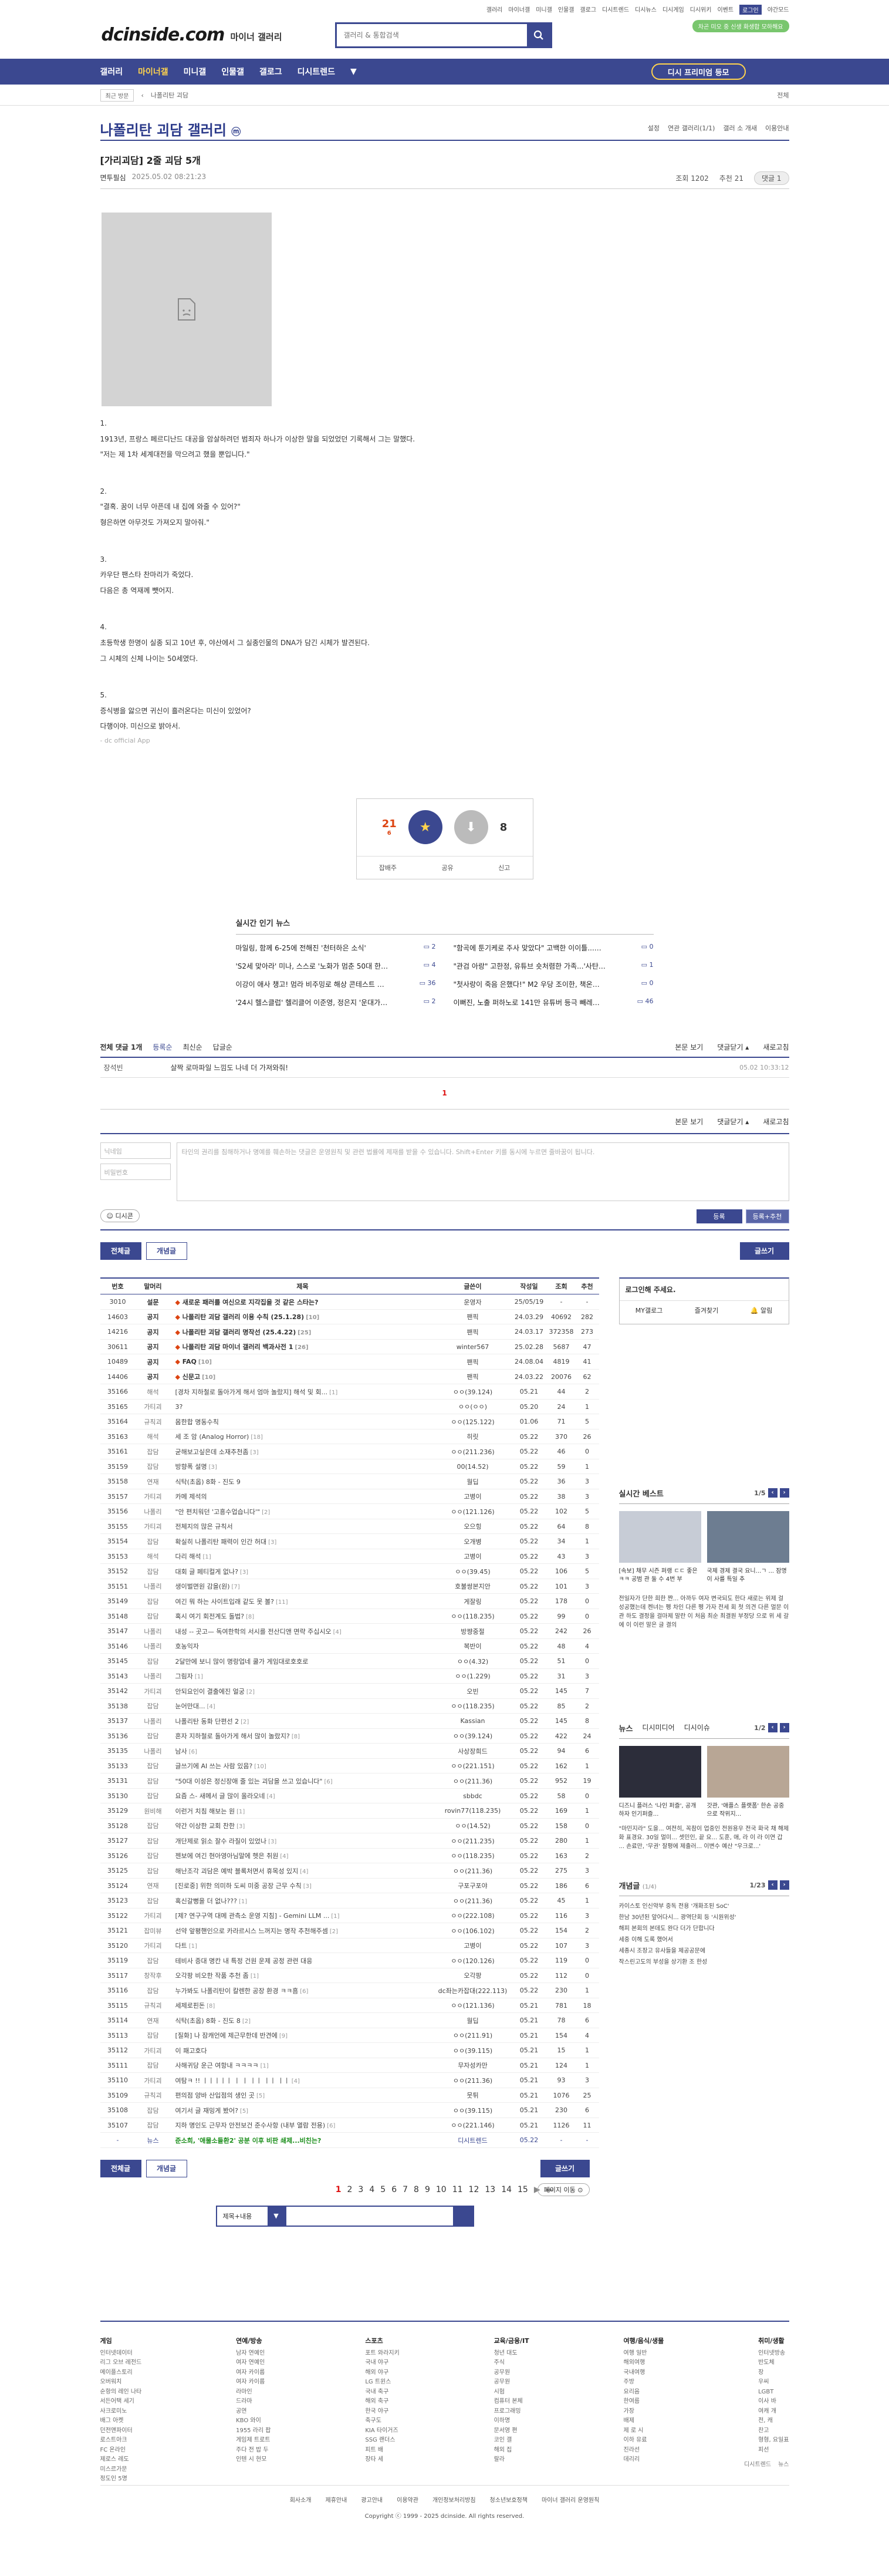 The image size is (889, 2576). What do you see at coordinates (704, 1951) in the screenshot?
I see `concept-item: 세종시 조장고 유사들을 제공공문에` at bounding box center [704, 1951].